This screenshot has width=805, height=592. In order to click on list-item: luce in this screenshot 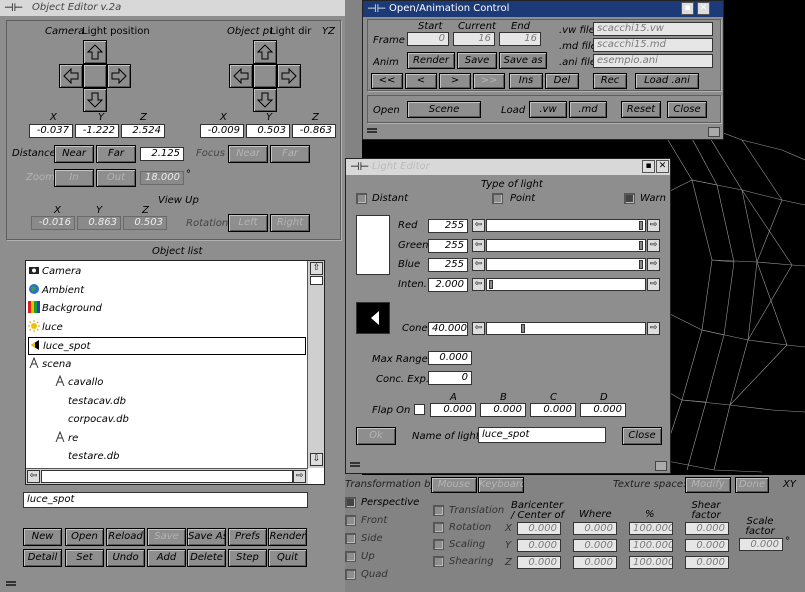, I will do `click(167, 328)`.